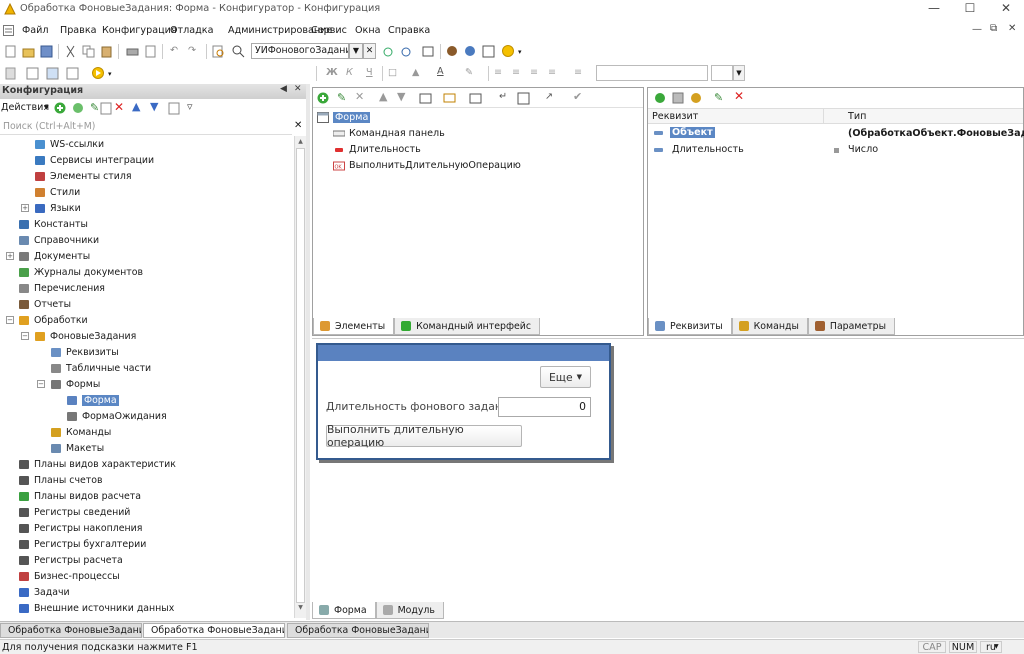 This screenshot has width=1024, height=654. I want to click on combo-clear-icon: ✕, so click(369, 51).